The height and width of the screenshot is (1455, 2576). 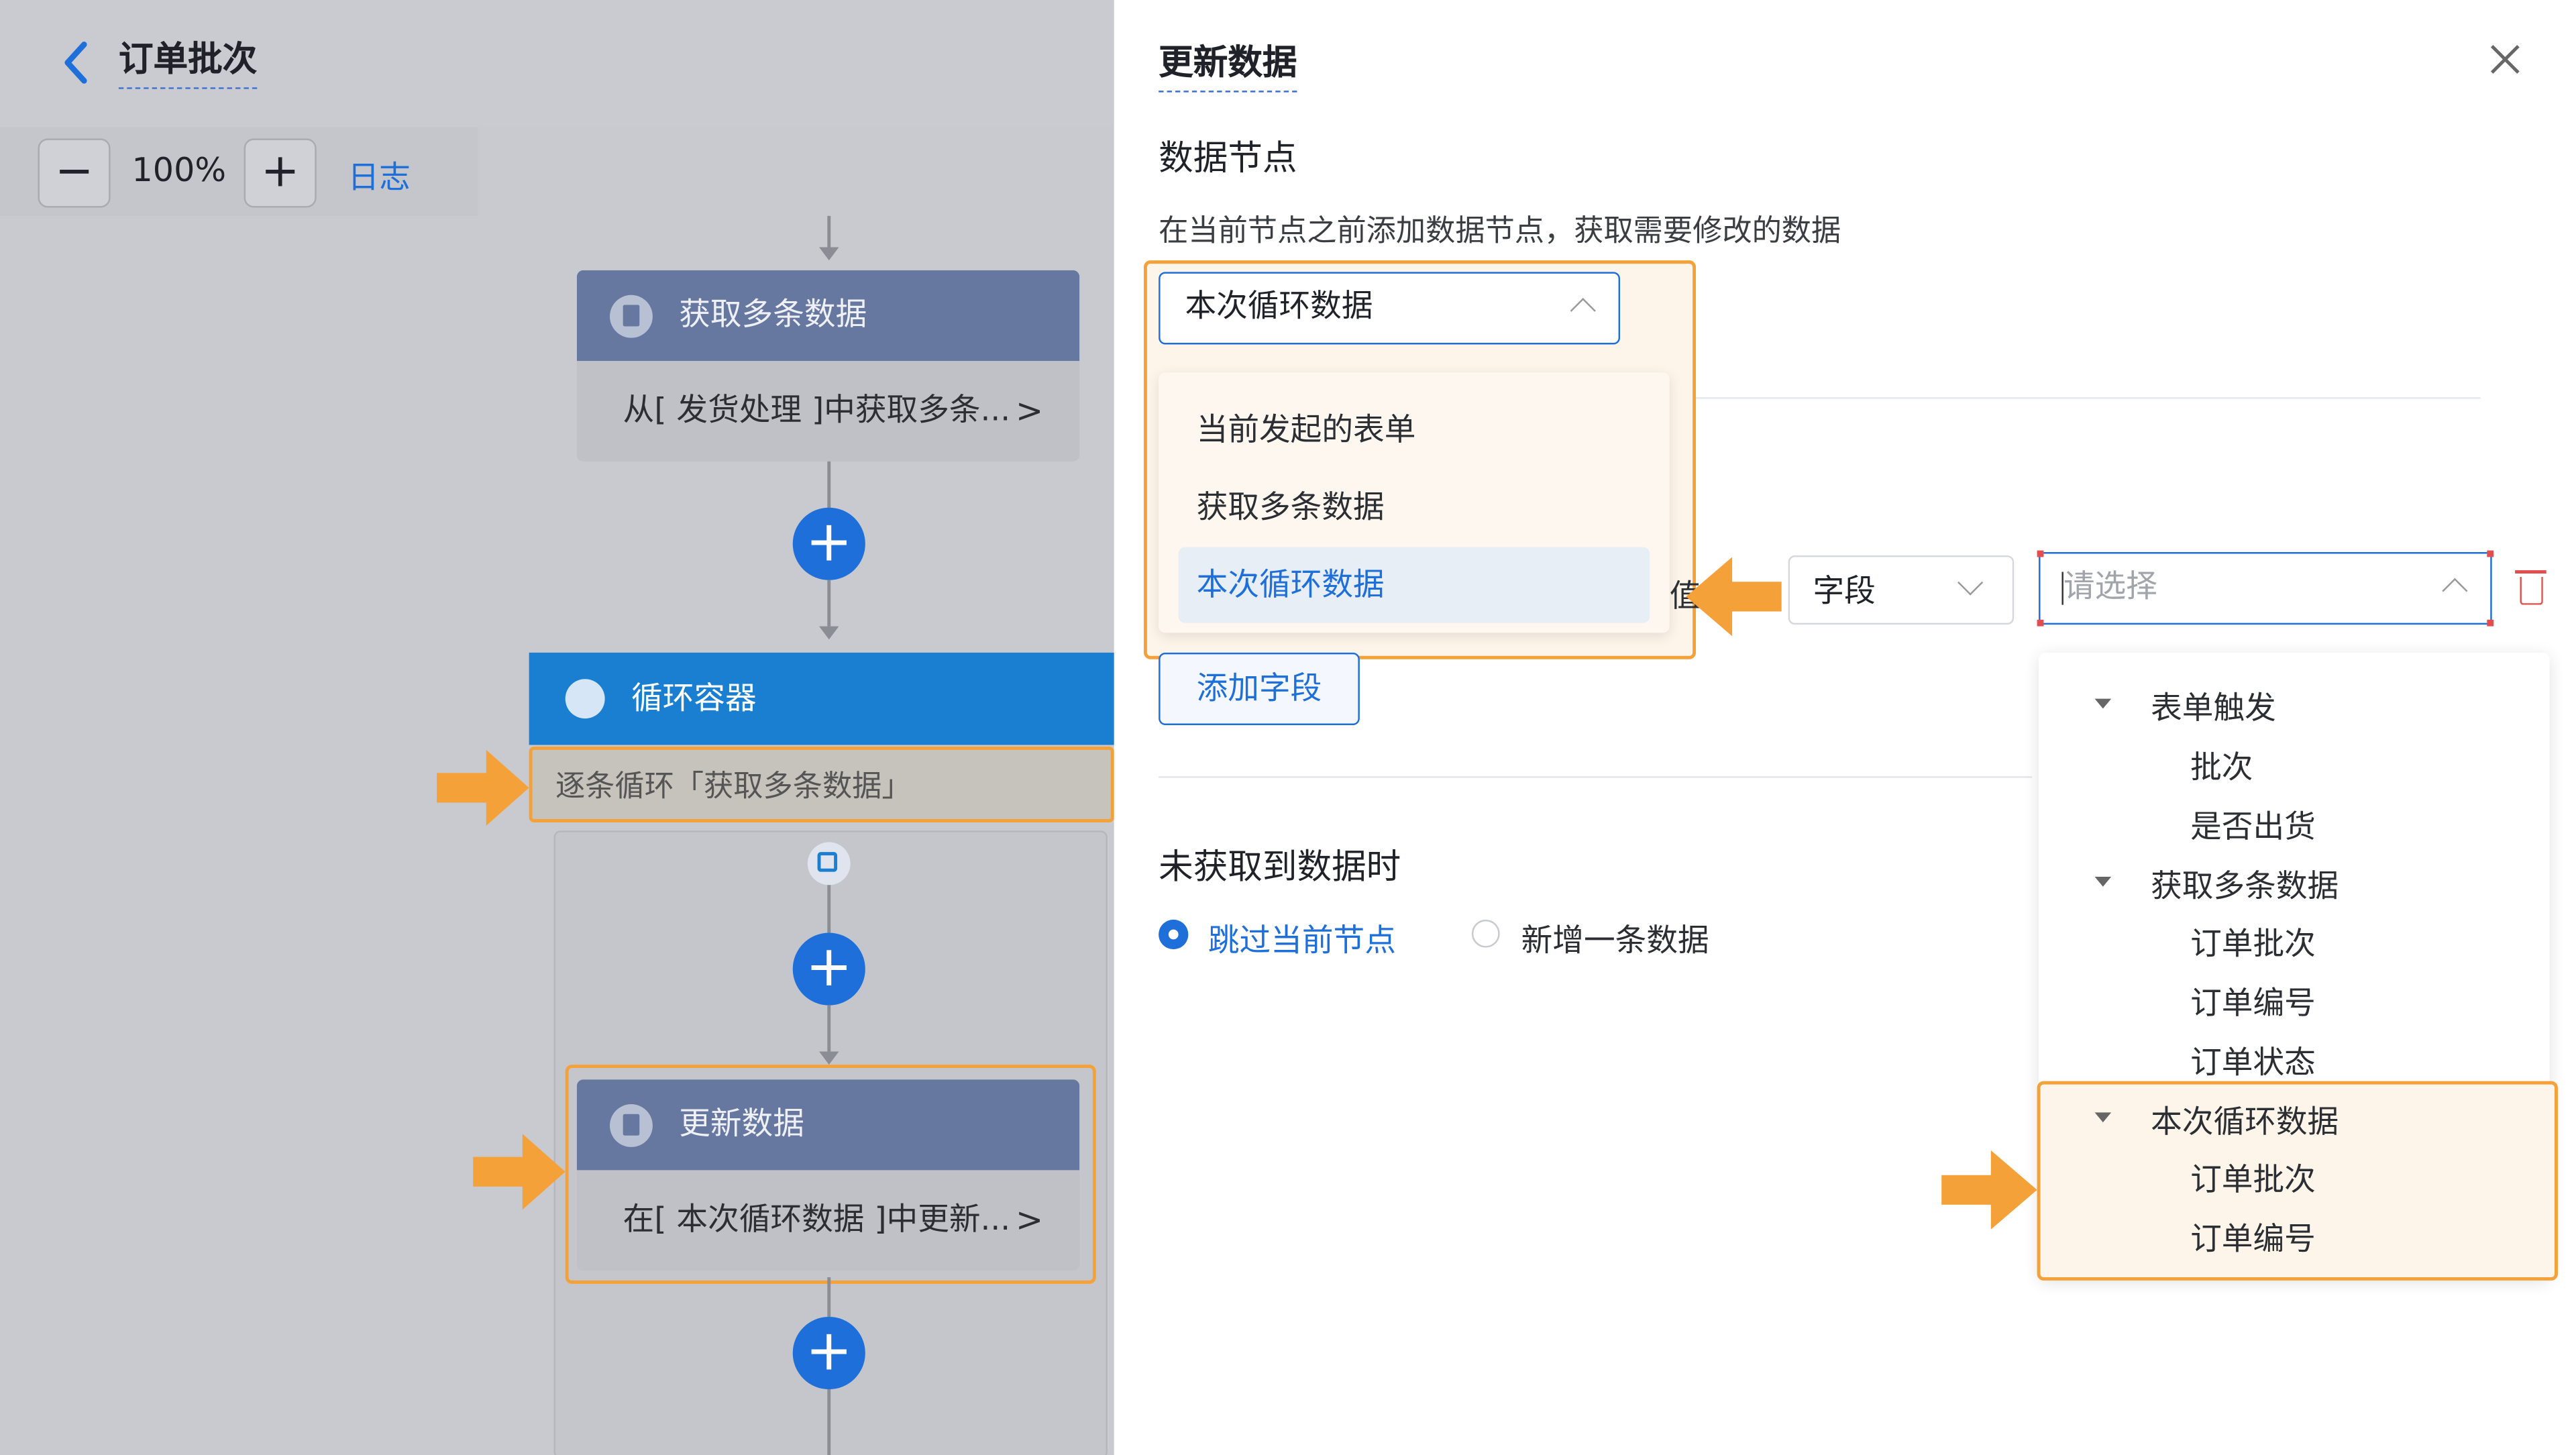 What do you see at coordinates (1414, 430) in the screenshot?
I see `dropdown-option: 当前发起的表单` at bounding box center [1414, 430].